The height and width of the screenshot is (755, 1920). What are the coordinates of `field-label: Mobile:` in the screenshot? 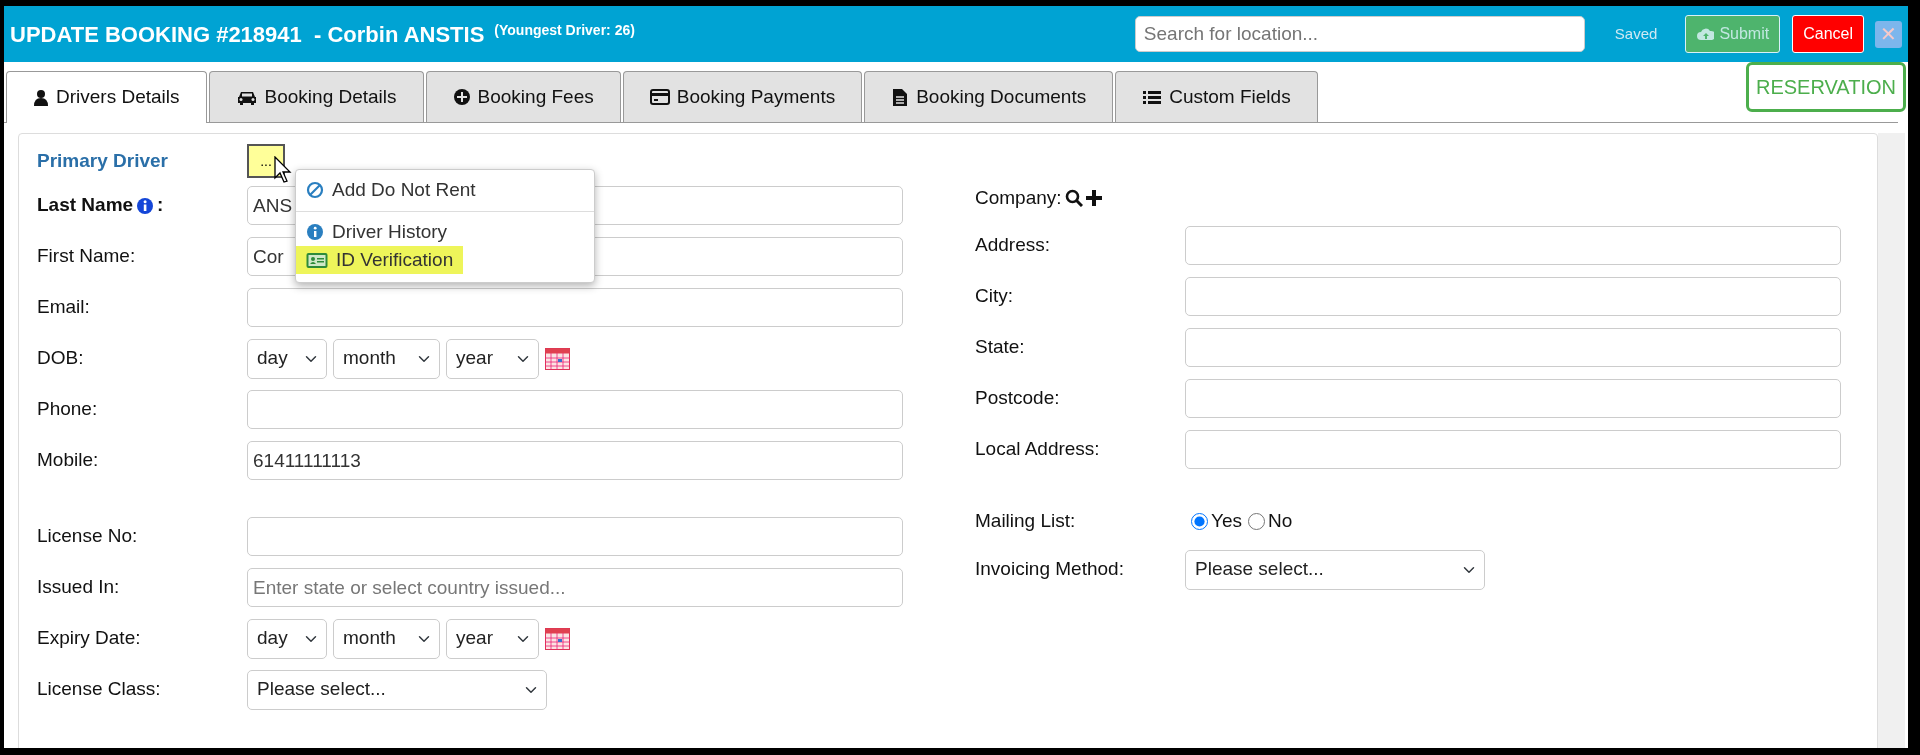 It's located at (68, 460).